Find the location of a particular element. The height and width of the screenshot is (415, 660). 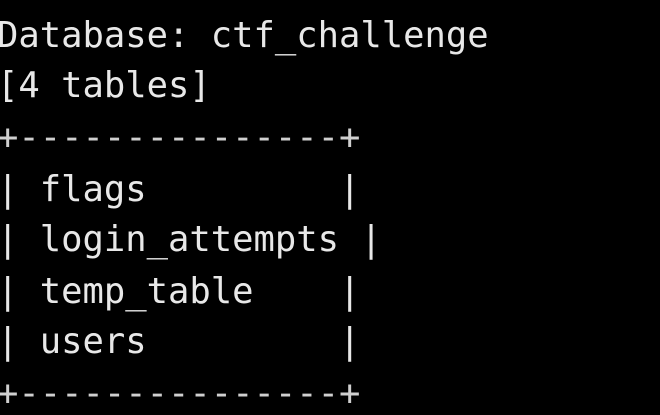

table-count-line: [4 tables] is located at coordinates (105, 85).